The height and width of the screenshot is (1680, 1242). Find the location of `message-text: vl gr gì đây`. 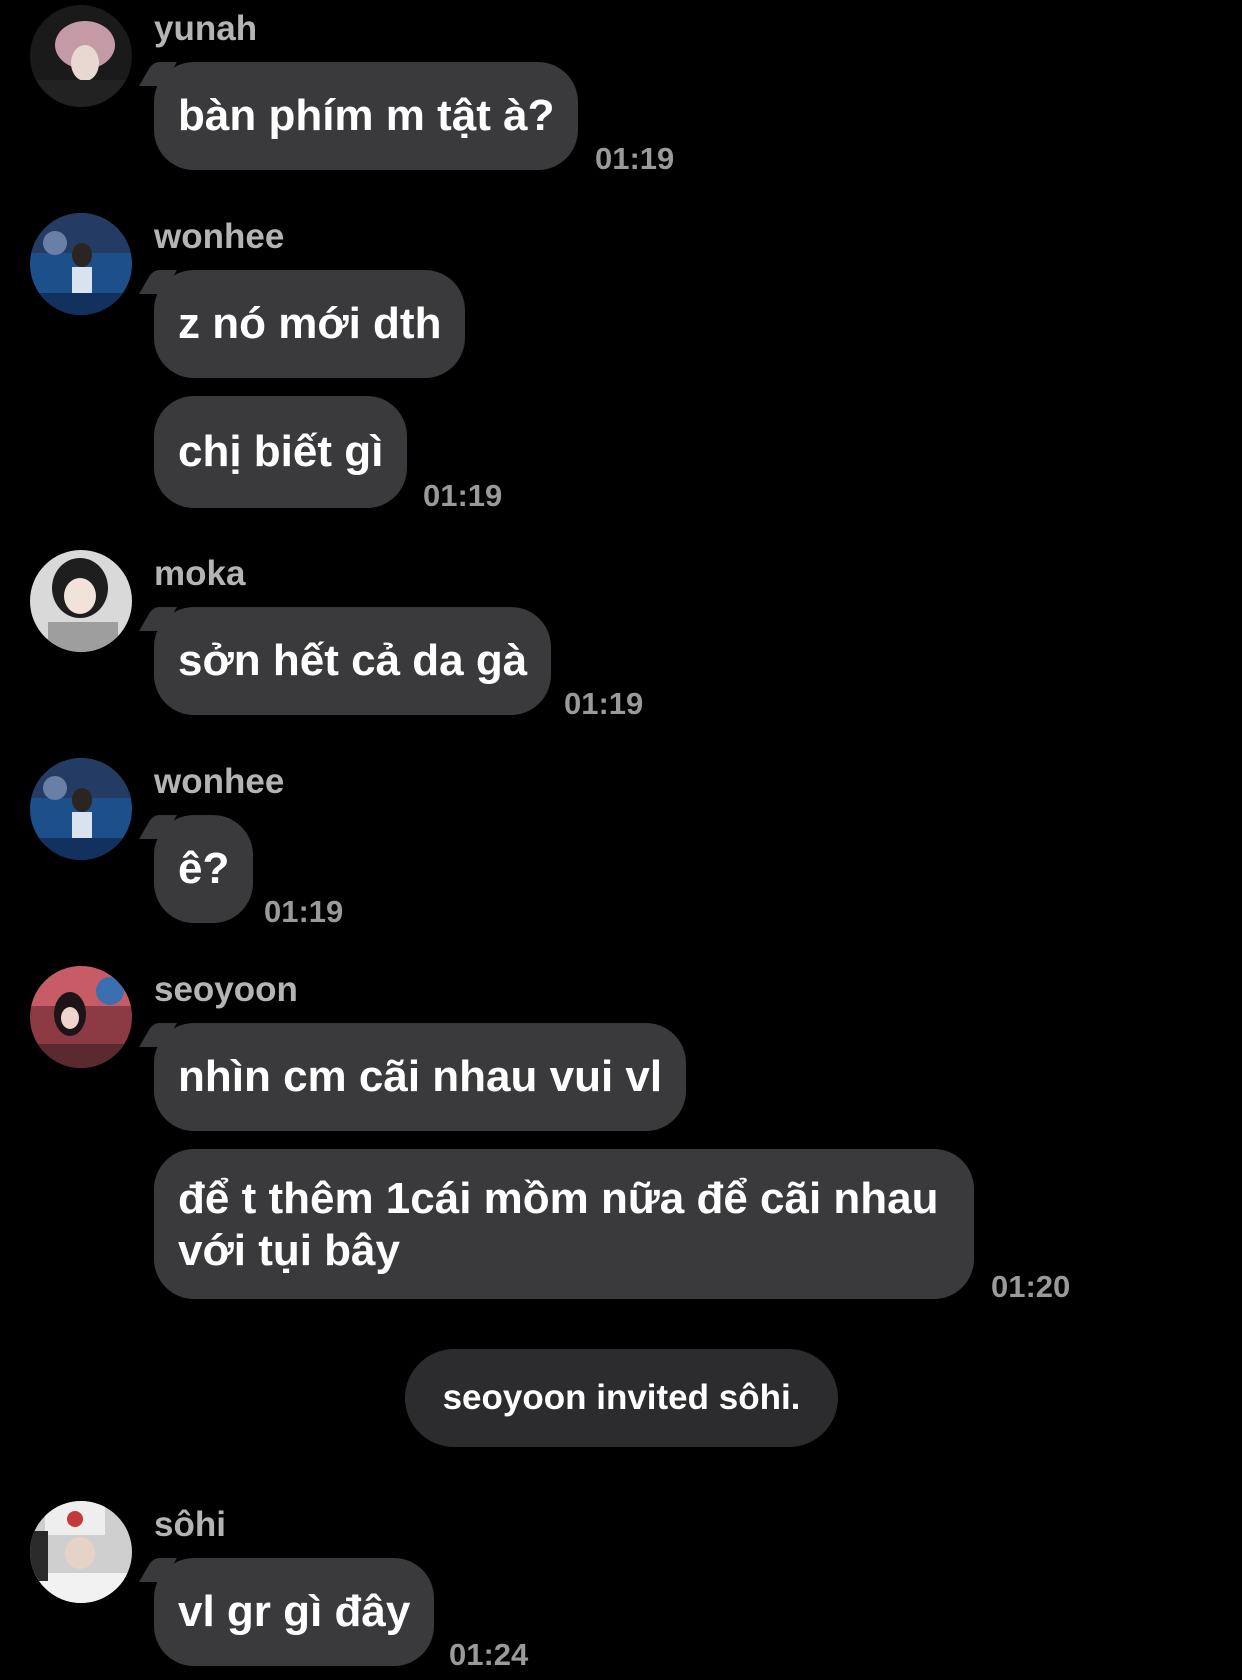

message-text: vl gr gì đây is located at coordinates (294, 1611).